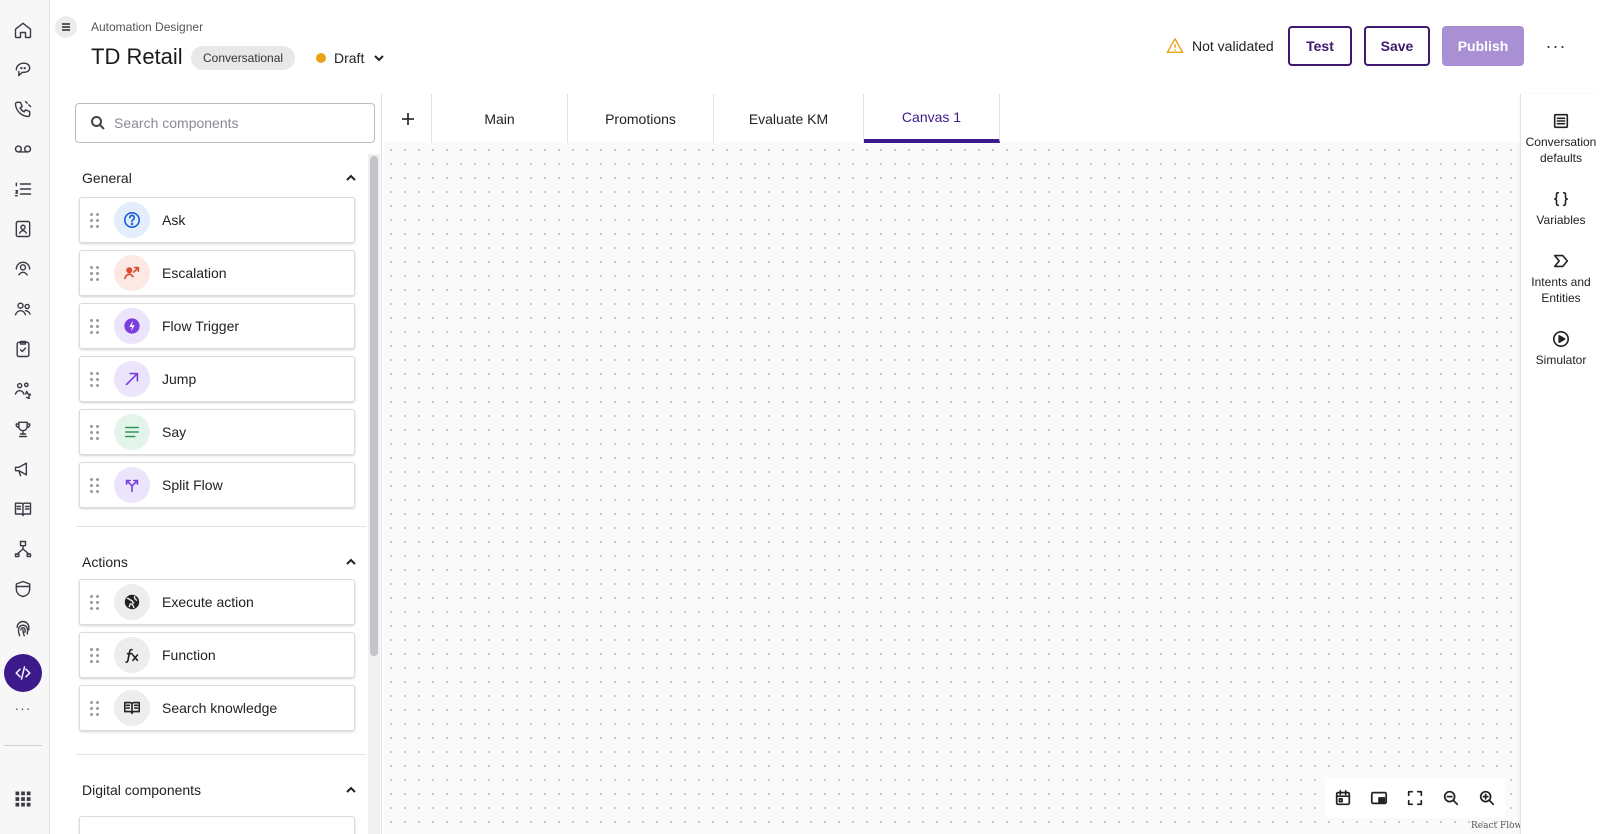 Image resolution: width=1600 pixels, height=834 pixels. What do you see at coordinates (239, 123) in the screenshot?
I see `search-input` at bounding box center [239, 123].